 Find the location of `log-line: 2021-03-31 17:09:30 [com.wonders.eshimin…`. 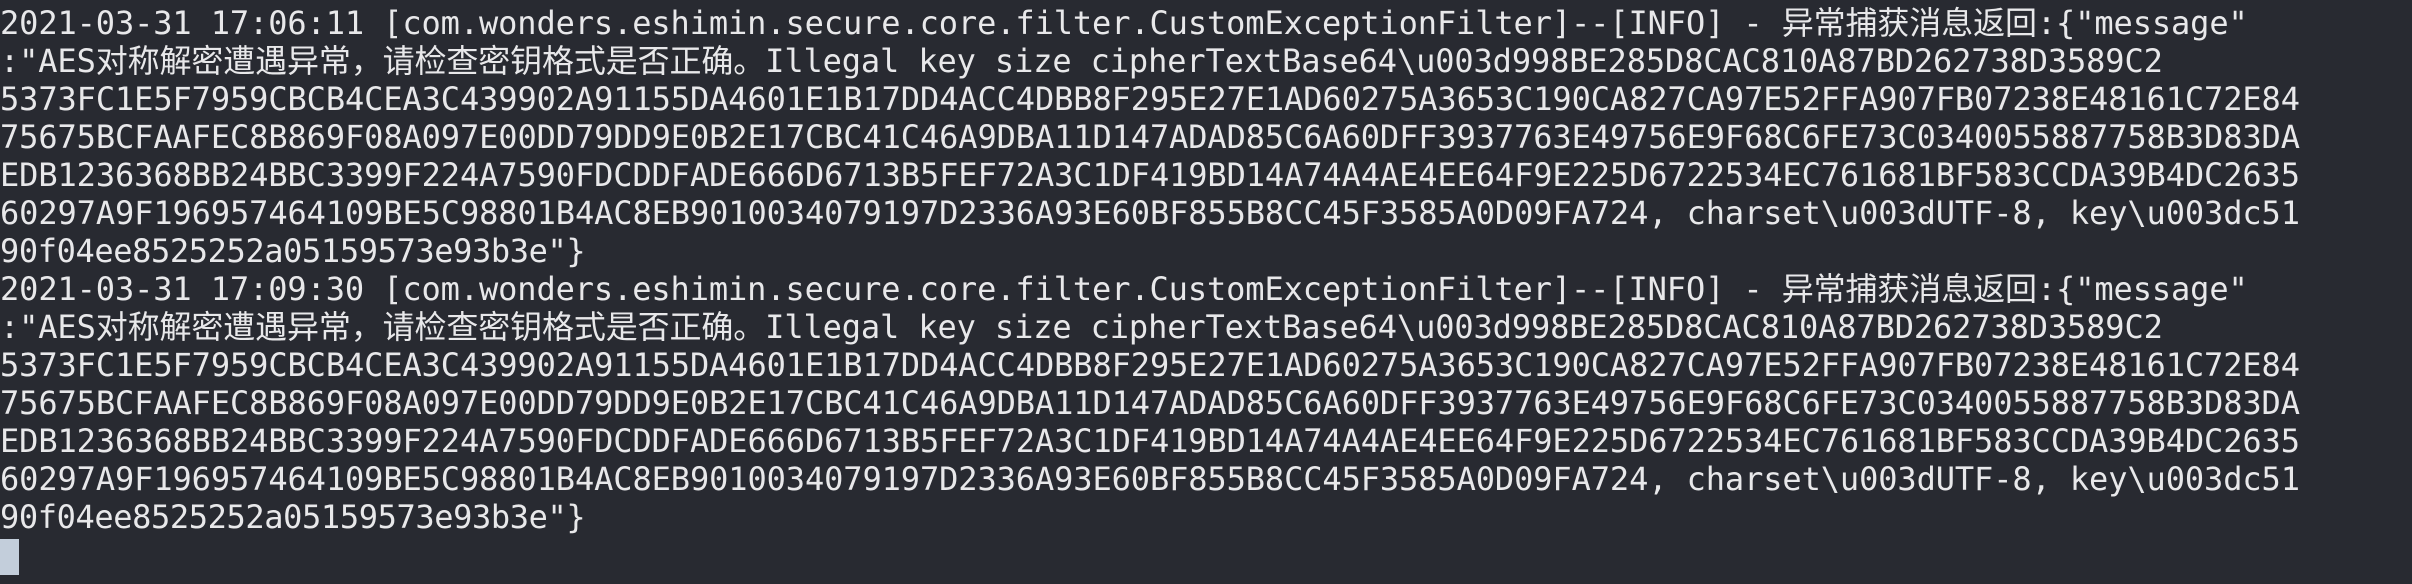

log-line: 2021-03-31 17:09:30 [com.wonders.eshimin… is located at coordinates (1124, 289).